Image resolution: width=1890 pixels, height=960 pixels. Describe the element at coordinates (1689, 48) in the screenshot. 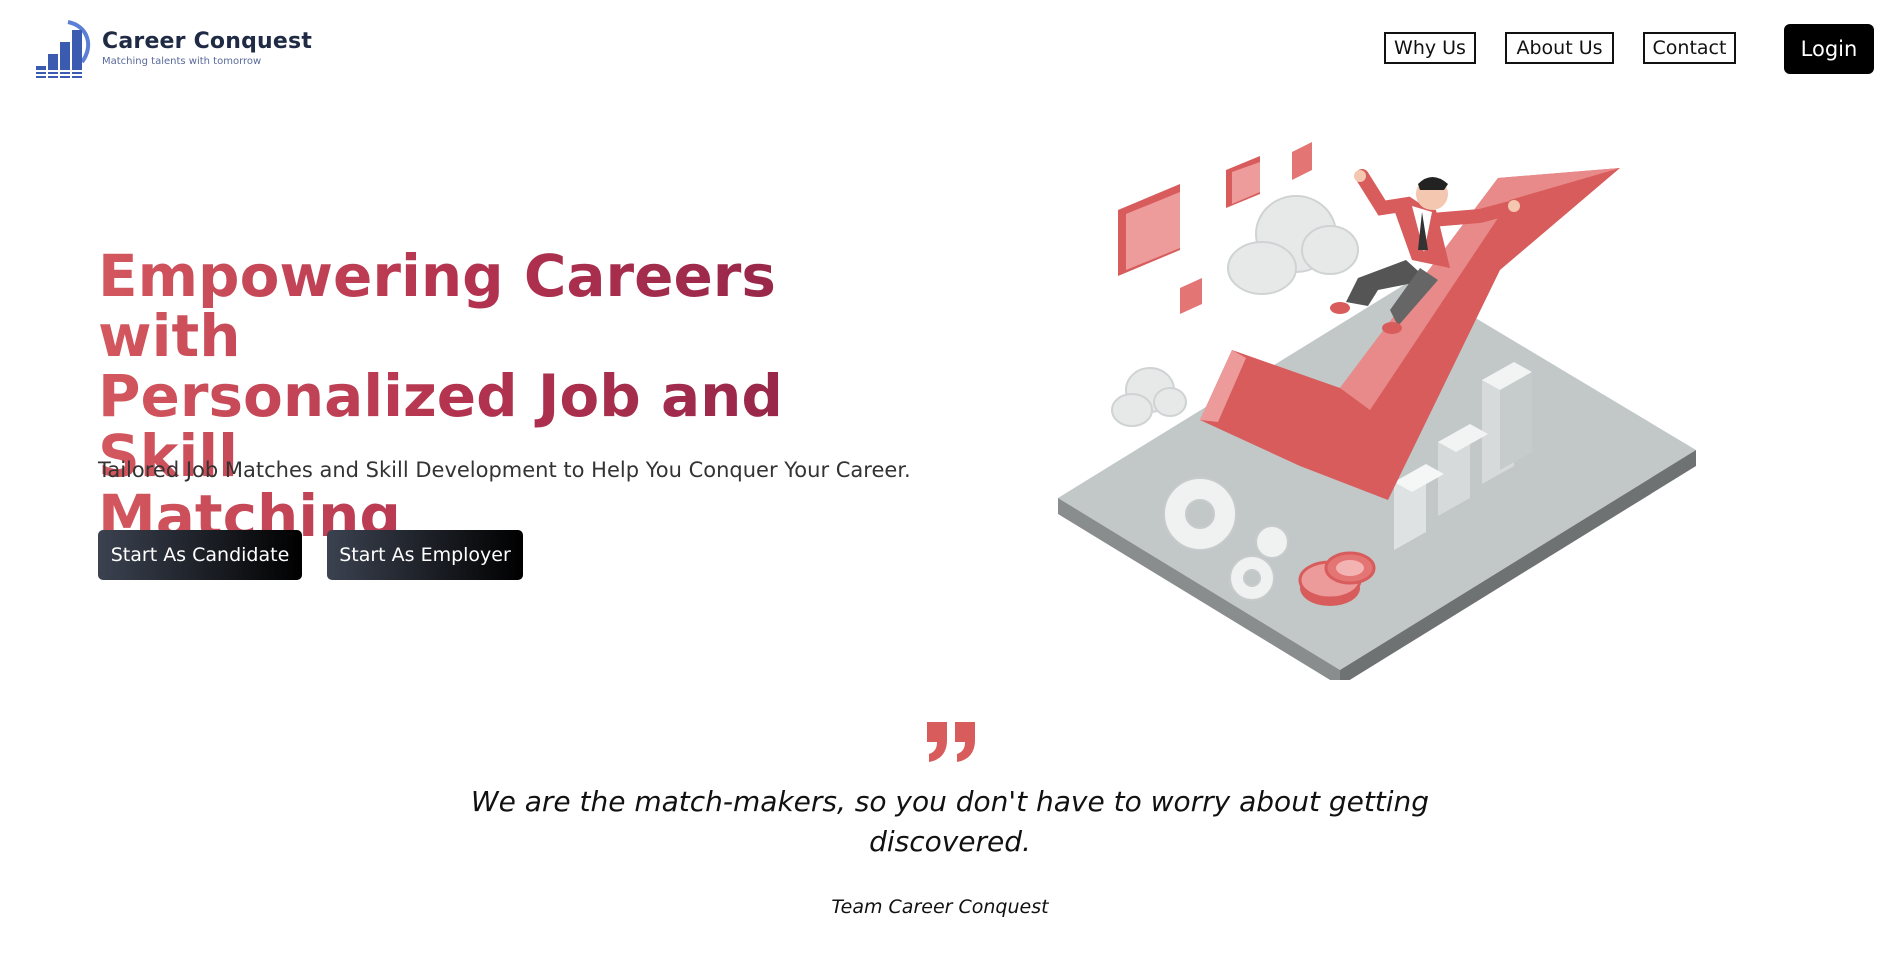

I see `nav-contact: Contact` at that location.